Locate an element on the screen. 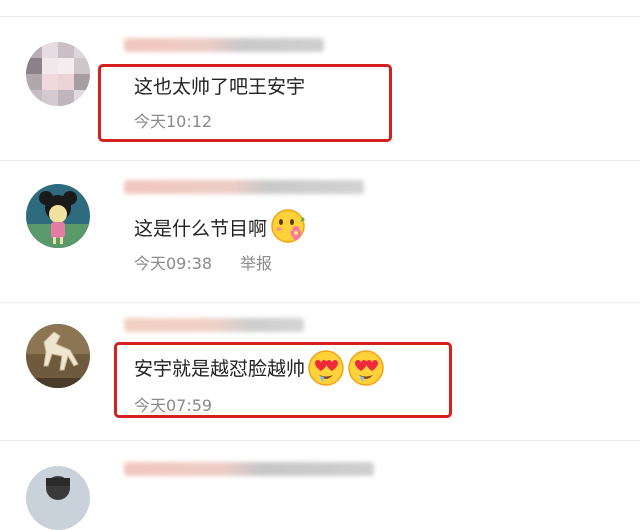 This screenshot has height=530, width=640. horse-statue-avatar-icon is located at coordinates (58, 356).